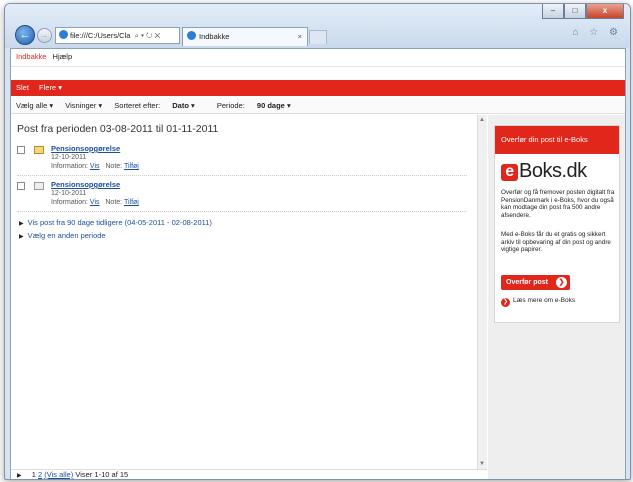  Describe the element at coordinates (553, 11) in the screenshot. I see `minimize-button: –` at that location.